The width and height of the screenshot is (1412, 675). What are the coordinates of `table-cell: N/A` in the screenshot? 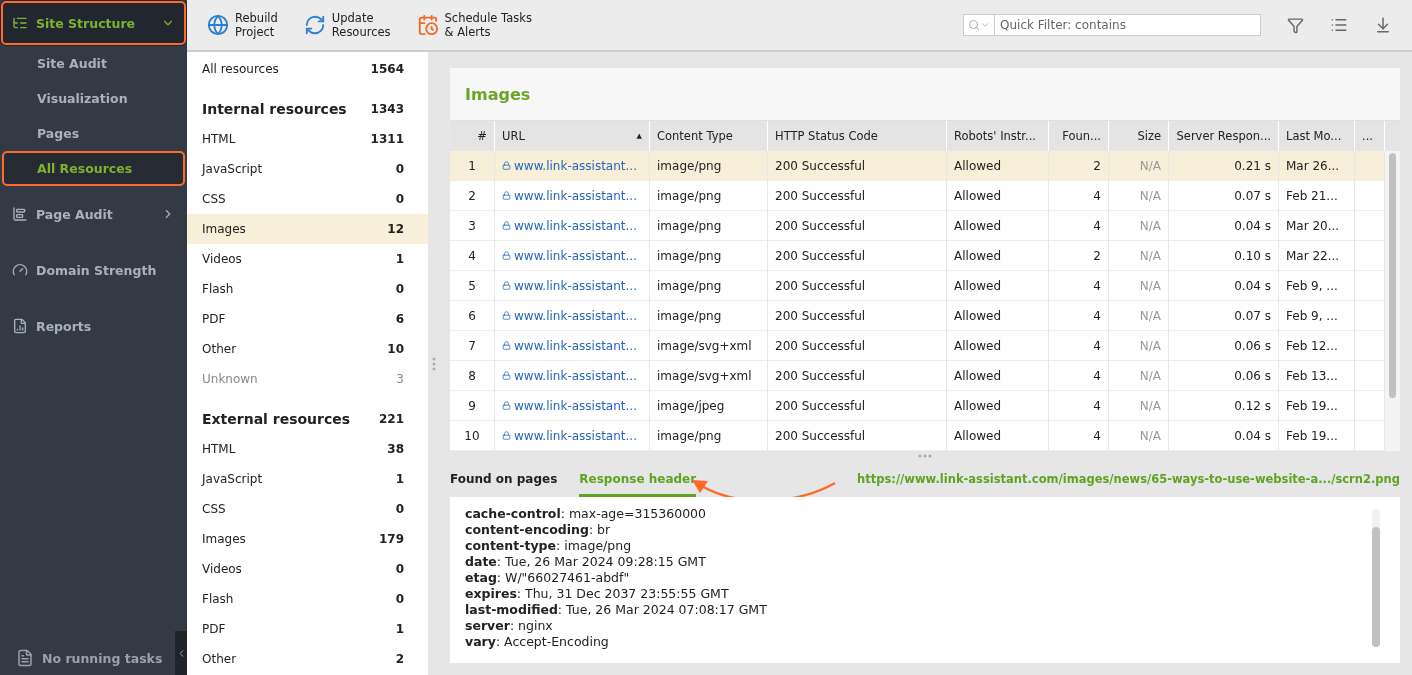 It's located at (1139, 376).